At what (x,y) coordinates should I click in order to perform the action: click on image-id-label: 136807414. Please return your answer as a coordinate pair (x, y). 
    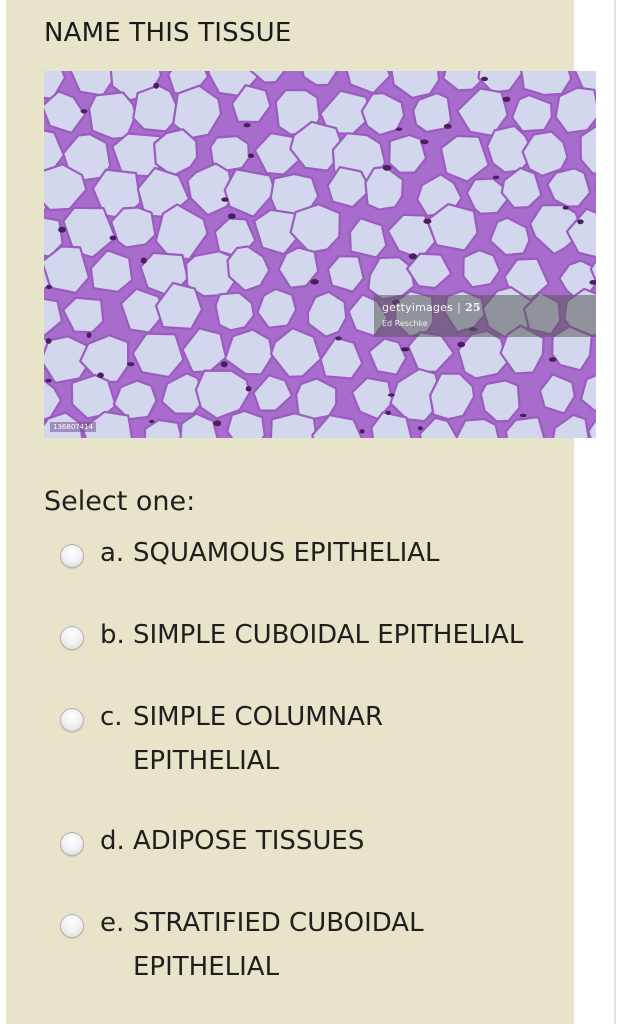
    Looking at the image, I should click on (73, 427).